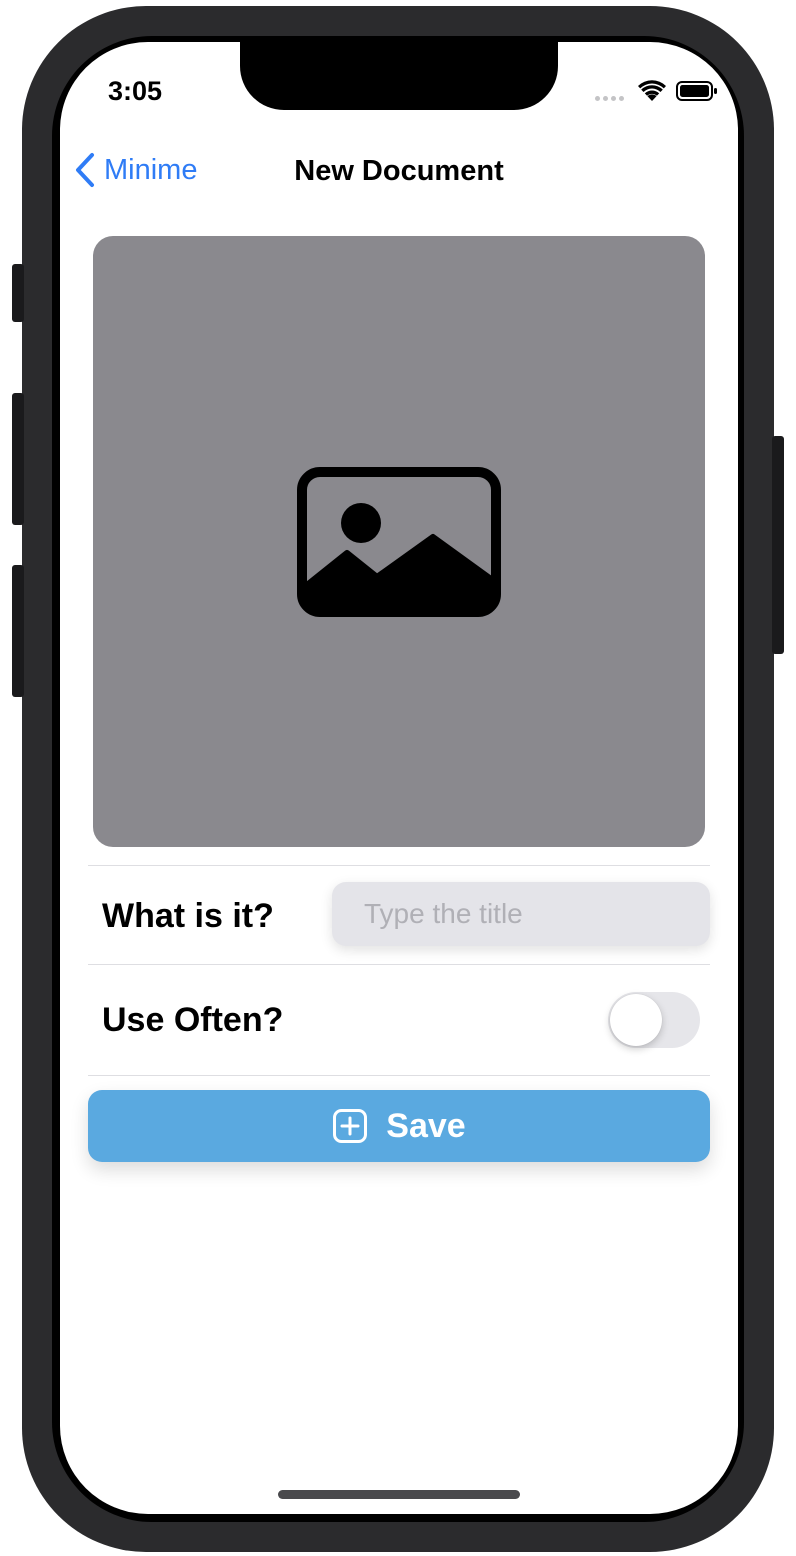 The image size is (796, 1556). Describe the element at coordinates (18, 293) in the screenshot. I see `silent-switch` at that location.